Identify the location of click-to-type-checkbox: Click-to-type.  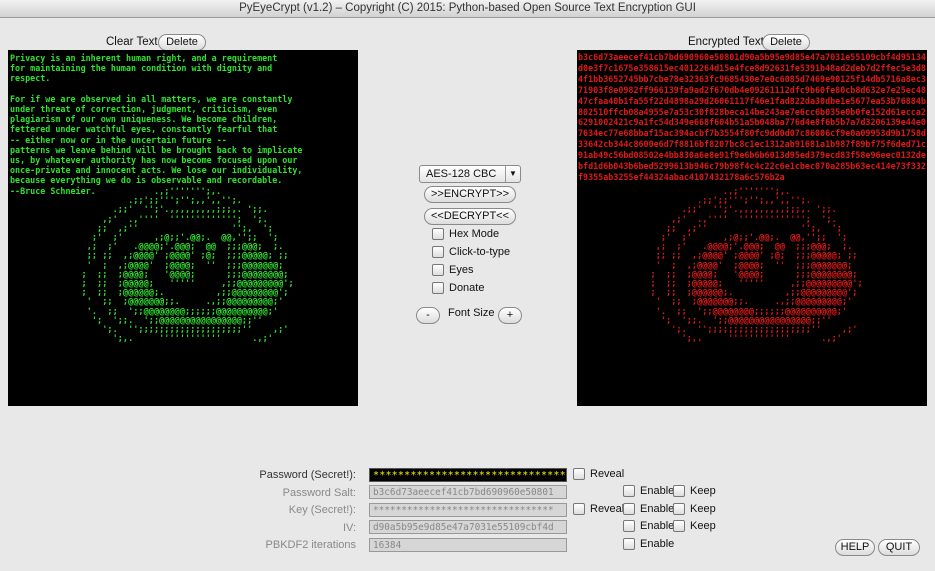
(471, 252).